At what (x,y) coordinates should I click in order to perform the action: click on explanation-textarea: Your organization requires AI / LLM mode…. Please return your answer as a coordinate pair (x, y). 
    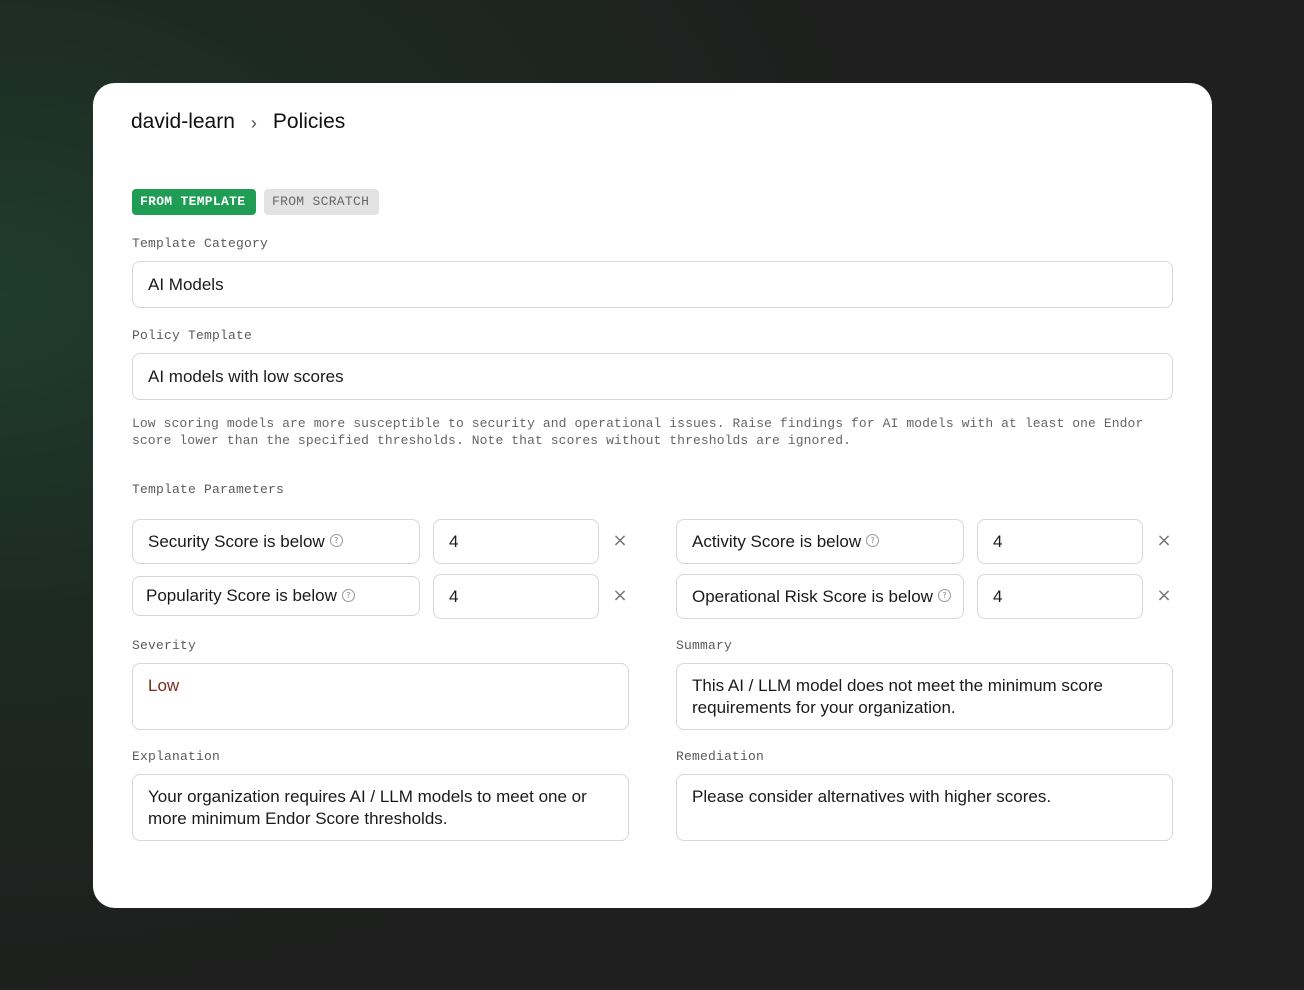
    Looking at the image, I should click on (380, 807).